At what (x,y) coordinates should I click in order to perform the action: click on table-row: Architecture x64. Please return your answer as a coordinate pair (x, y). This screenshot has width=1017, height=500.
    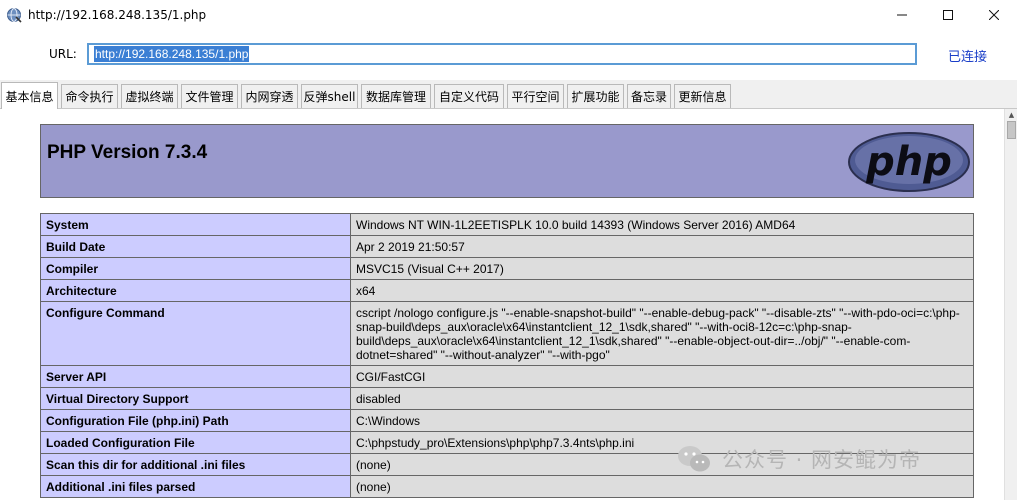
    Looking at the image, I should click on (507, 290).